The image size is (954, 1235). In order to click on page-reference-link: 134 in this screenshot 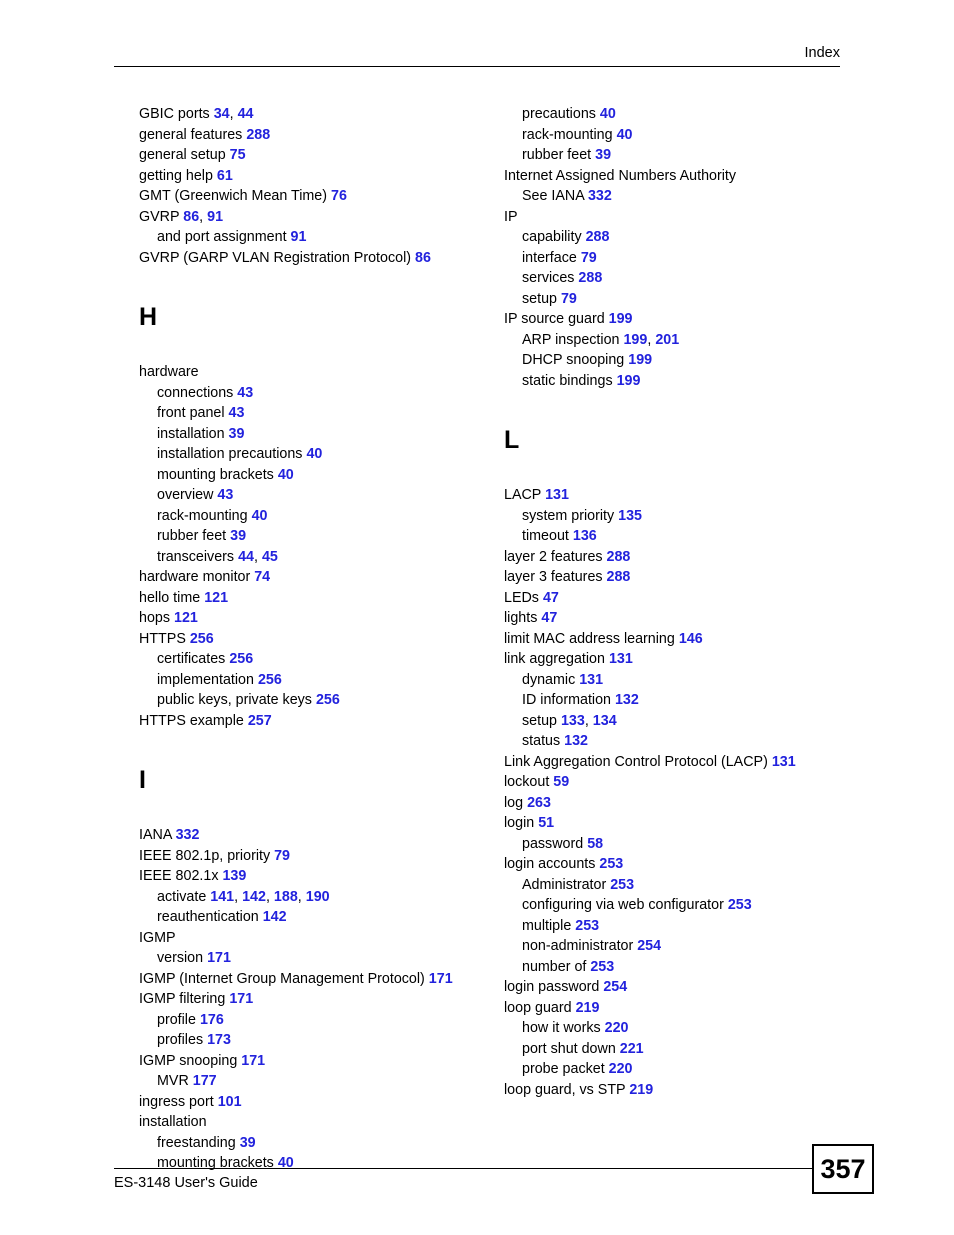, I will do `click(605, 721)`.